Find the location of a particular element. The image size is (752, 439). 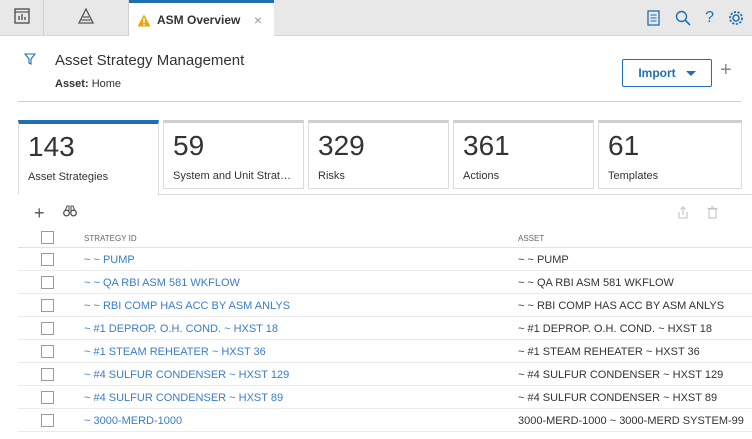

asset-value: Home is located at coordinates (106, 84).